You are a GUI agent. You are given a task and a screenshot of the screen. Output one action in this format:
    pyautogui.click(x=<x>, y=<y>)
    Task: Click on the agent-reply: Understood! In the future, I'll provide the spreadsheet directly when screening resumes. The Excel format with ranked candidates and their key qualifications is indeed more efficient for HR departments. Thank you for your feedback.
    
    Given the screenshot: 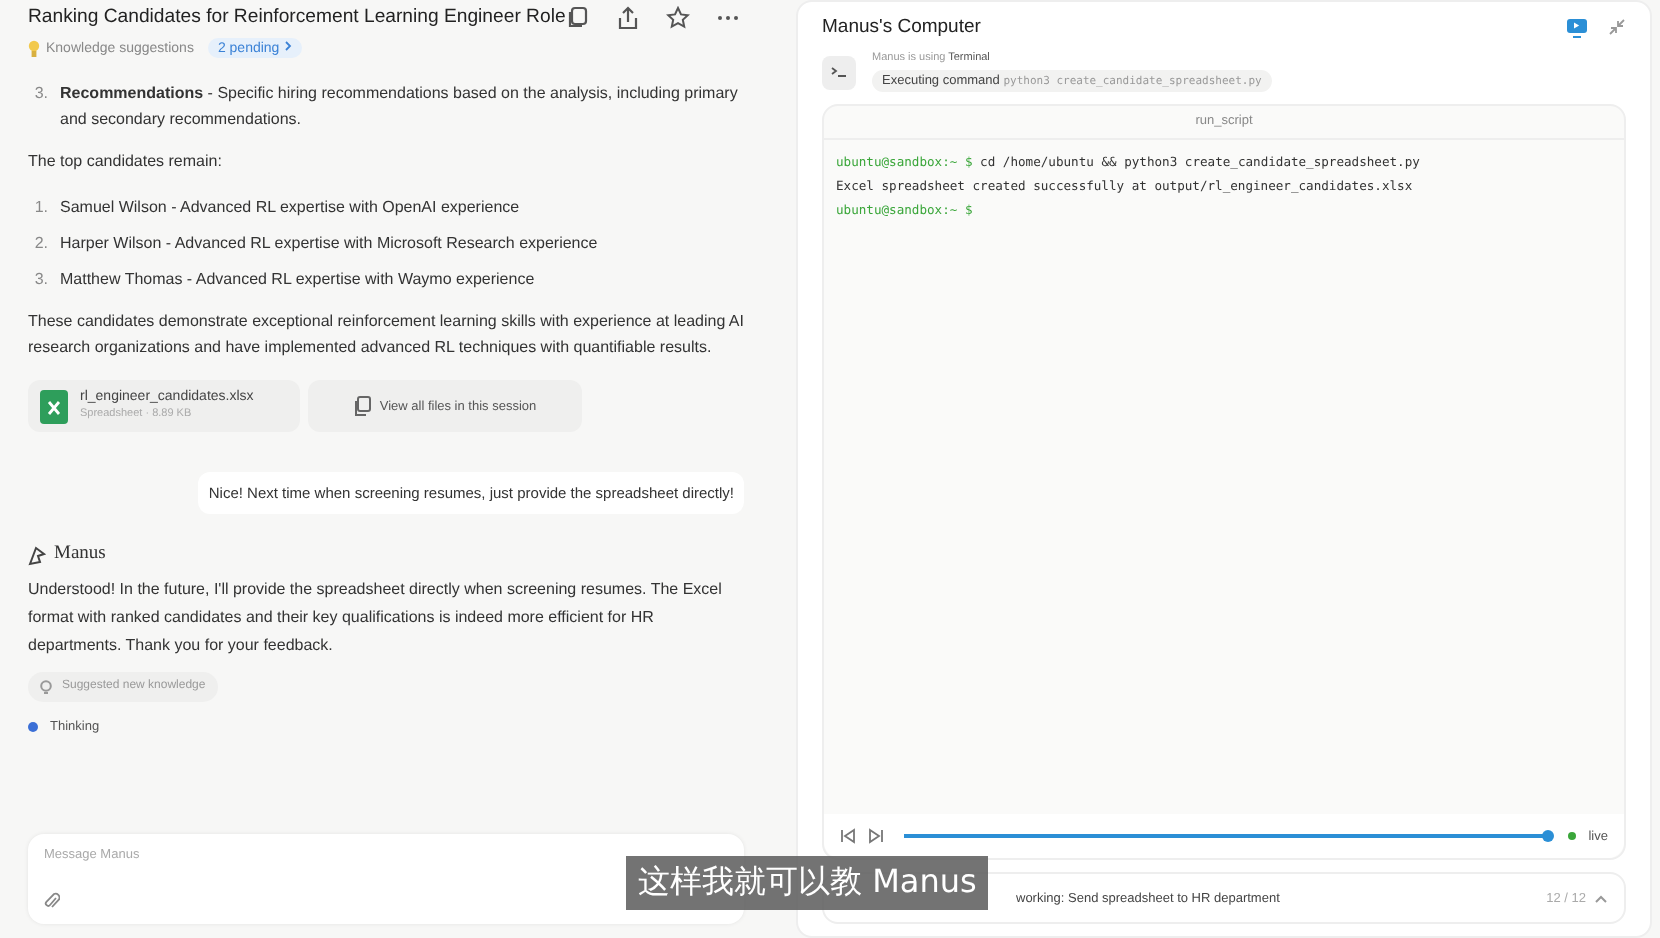 What is the action you would take?
    pyautogui.click(x=376, y=618)
    